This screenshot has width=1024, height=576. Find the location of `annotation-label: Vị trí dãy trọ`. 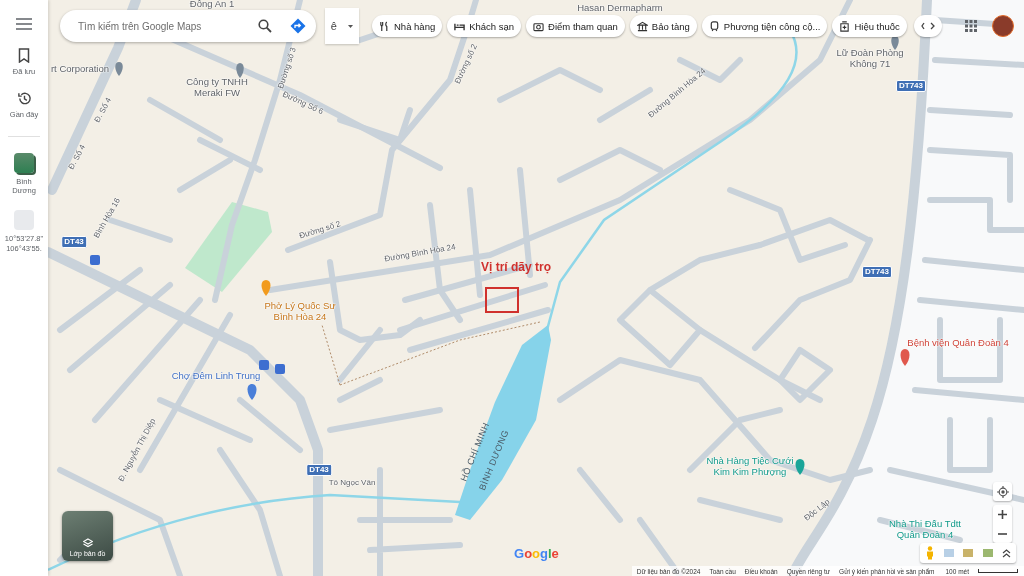

annotation-label: Vị trí dãy trọ is located at coordinates (516, 267).